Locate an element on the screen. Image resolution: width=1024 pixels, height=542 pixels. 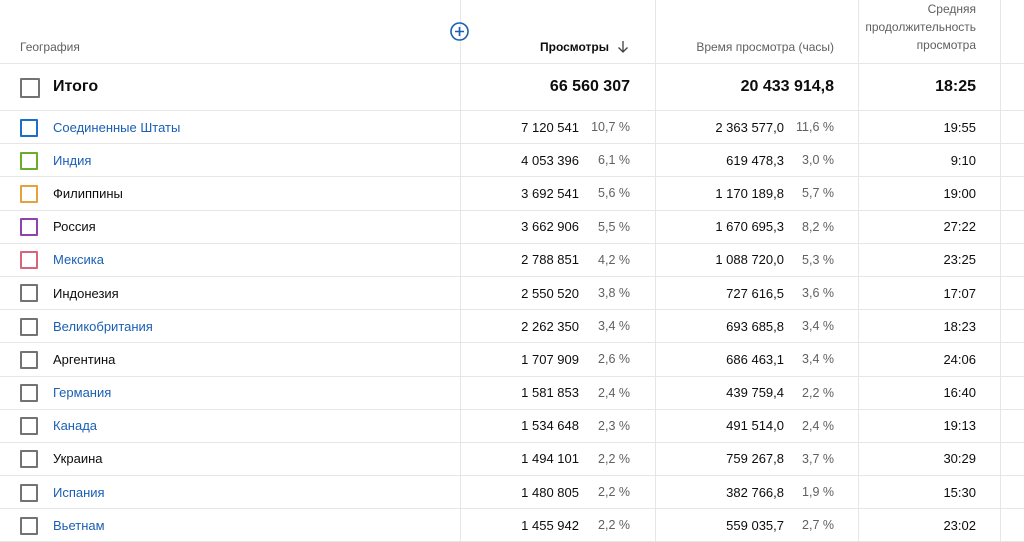
geo-cell: Вьетнам is located at coordinates (230, 525).